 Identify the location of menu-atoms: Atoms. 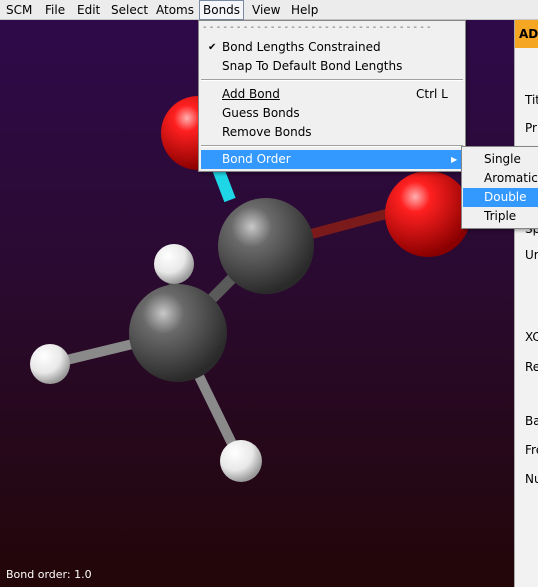
(175, 10).